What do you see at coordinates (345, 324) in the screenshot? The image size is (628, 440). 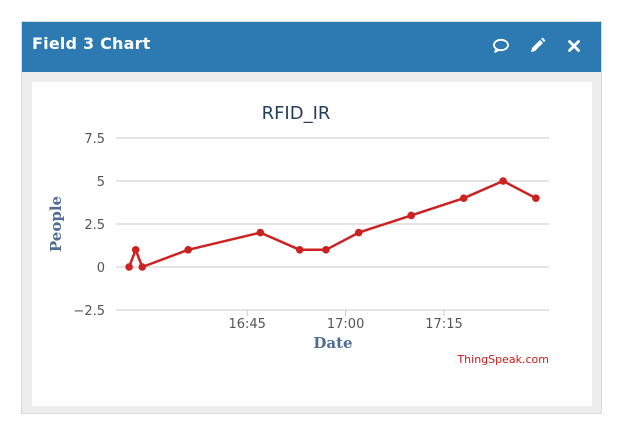 I see `x-tick-label: 17:00` at bounding box center [345, 324].